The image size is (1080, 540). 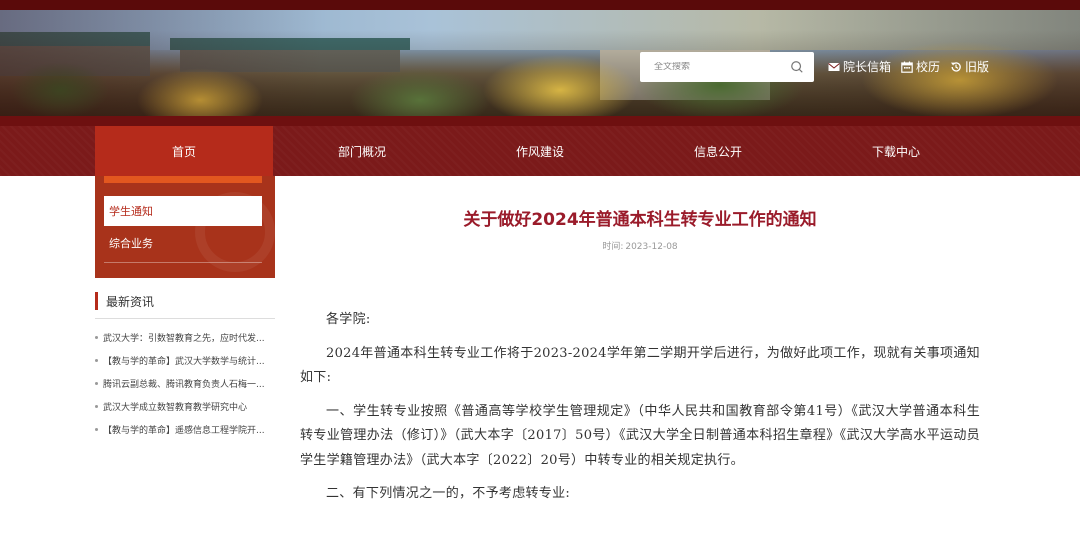 I want to click on search-icon, so click(x=797, y=67).